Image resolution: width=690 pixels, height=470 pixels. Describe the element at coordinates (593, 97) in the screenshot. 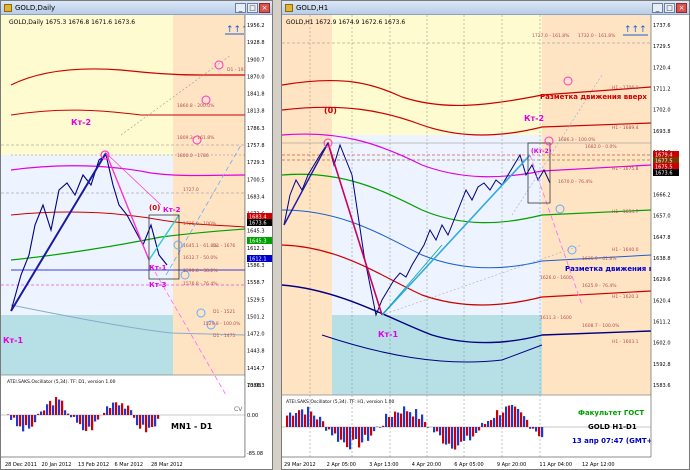

I see `annotation-move-up: Разметка движения вверх` at that location.